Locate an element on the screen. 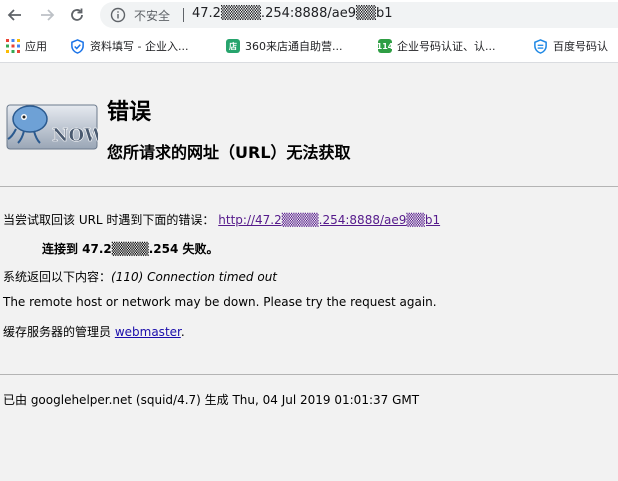 Image resolution: width=618 pixels, height=481 pixels. forward-button is located at coordinates (47, 15).